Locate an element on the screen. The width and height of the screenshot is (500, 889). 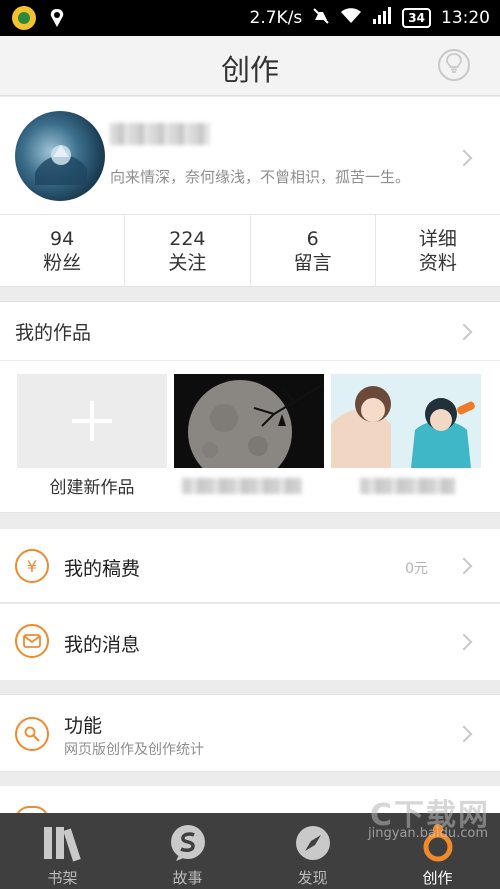
plus-icon is located at coordinates (92, 421).